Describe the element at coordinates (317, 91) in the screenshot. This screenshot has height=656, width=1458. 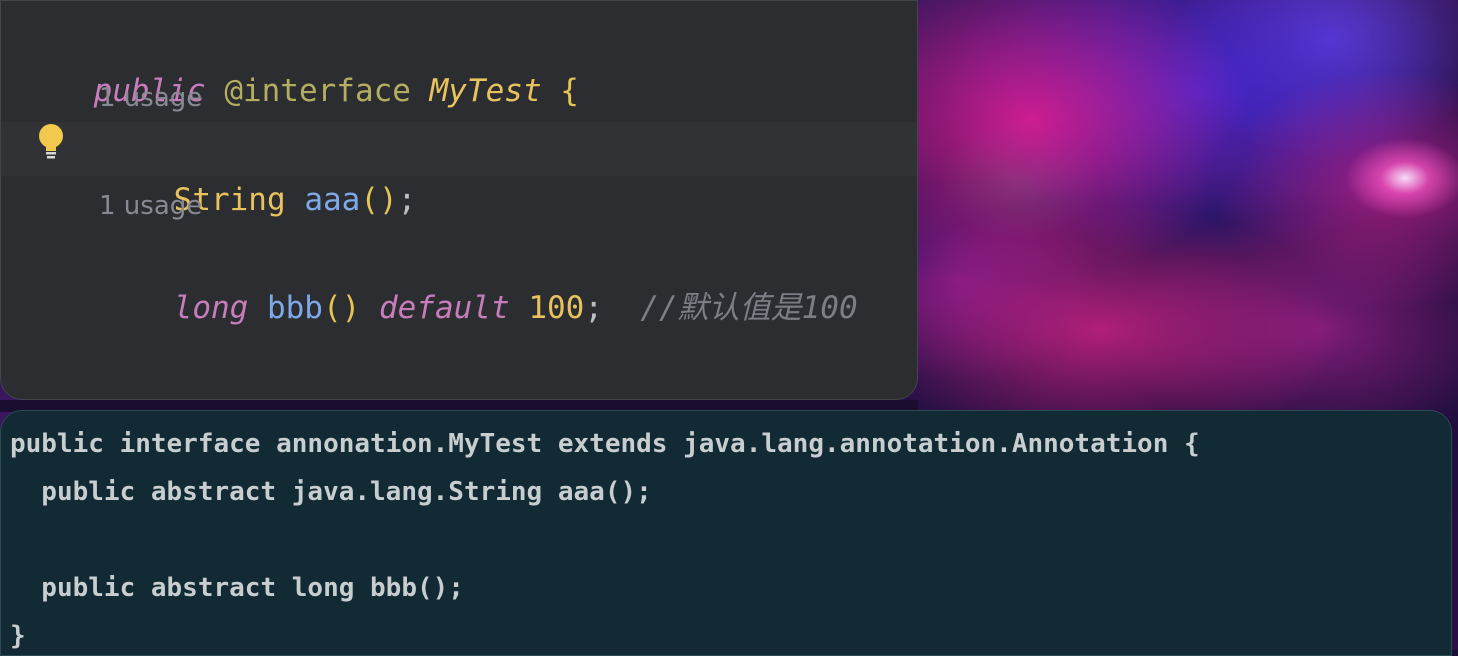
I see `annotation-keyword: @interface` at that location.